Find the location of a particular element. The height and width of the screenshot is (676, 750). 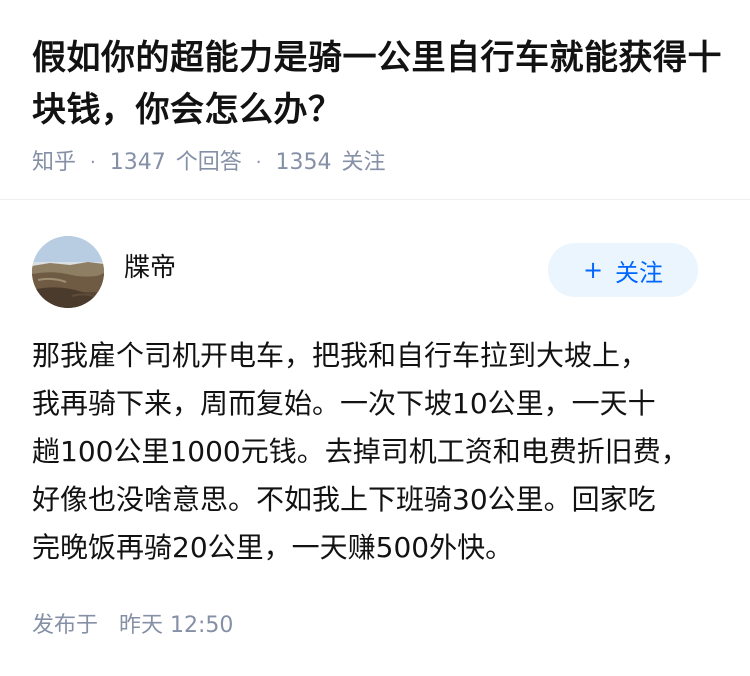

follow-button: + 关注 is located at coordinates (623, 270).